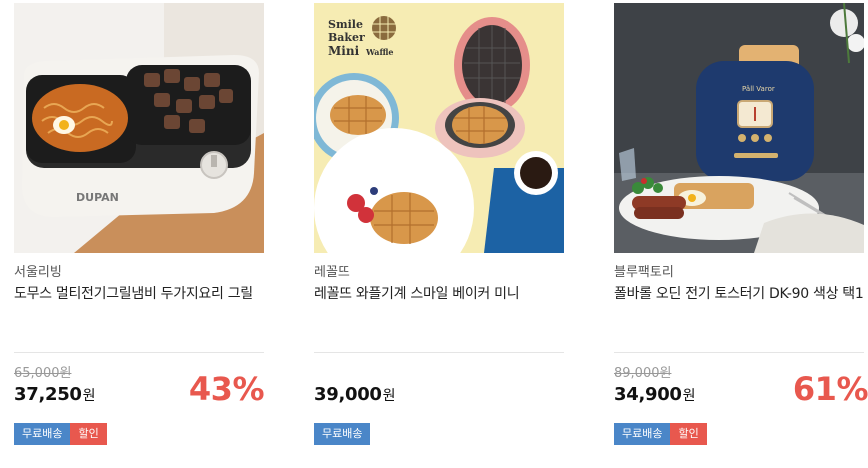  I want to click on svg-text: Waffle, so click(379, 52).